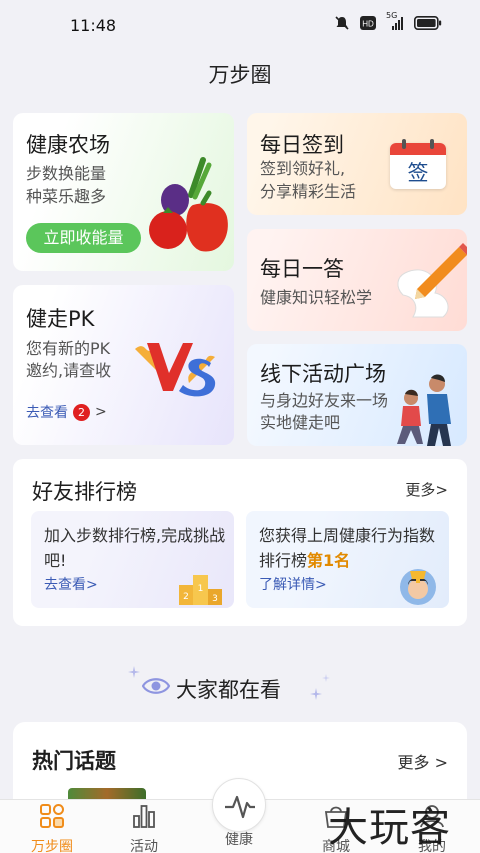 Image resolution: width=480 pixels, height=853 pixels. I want to click on walk-title: 健走PK, so click(60, 319).